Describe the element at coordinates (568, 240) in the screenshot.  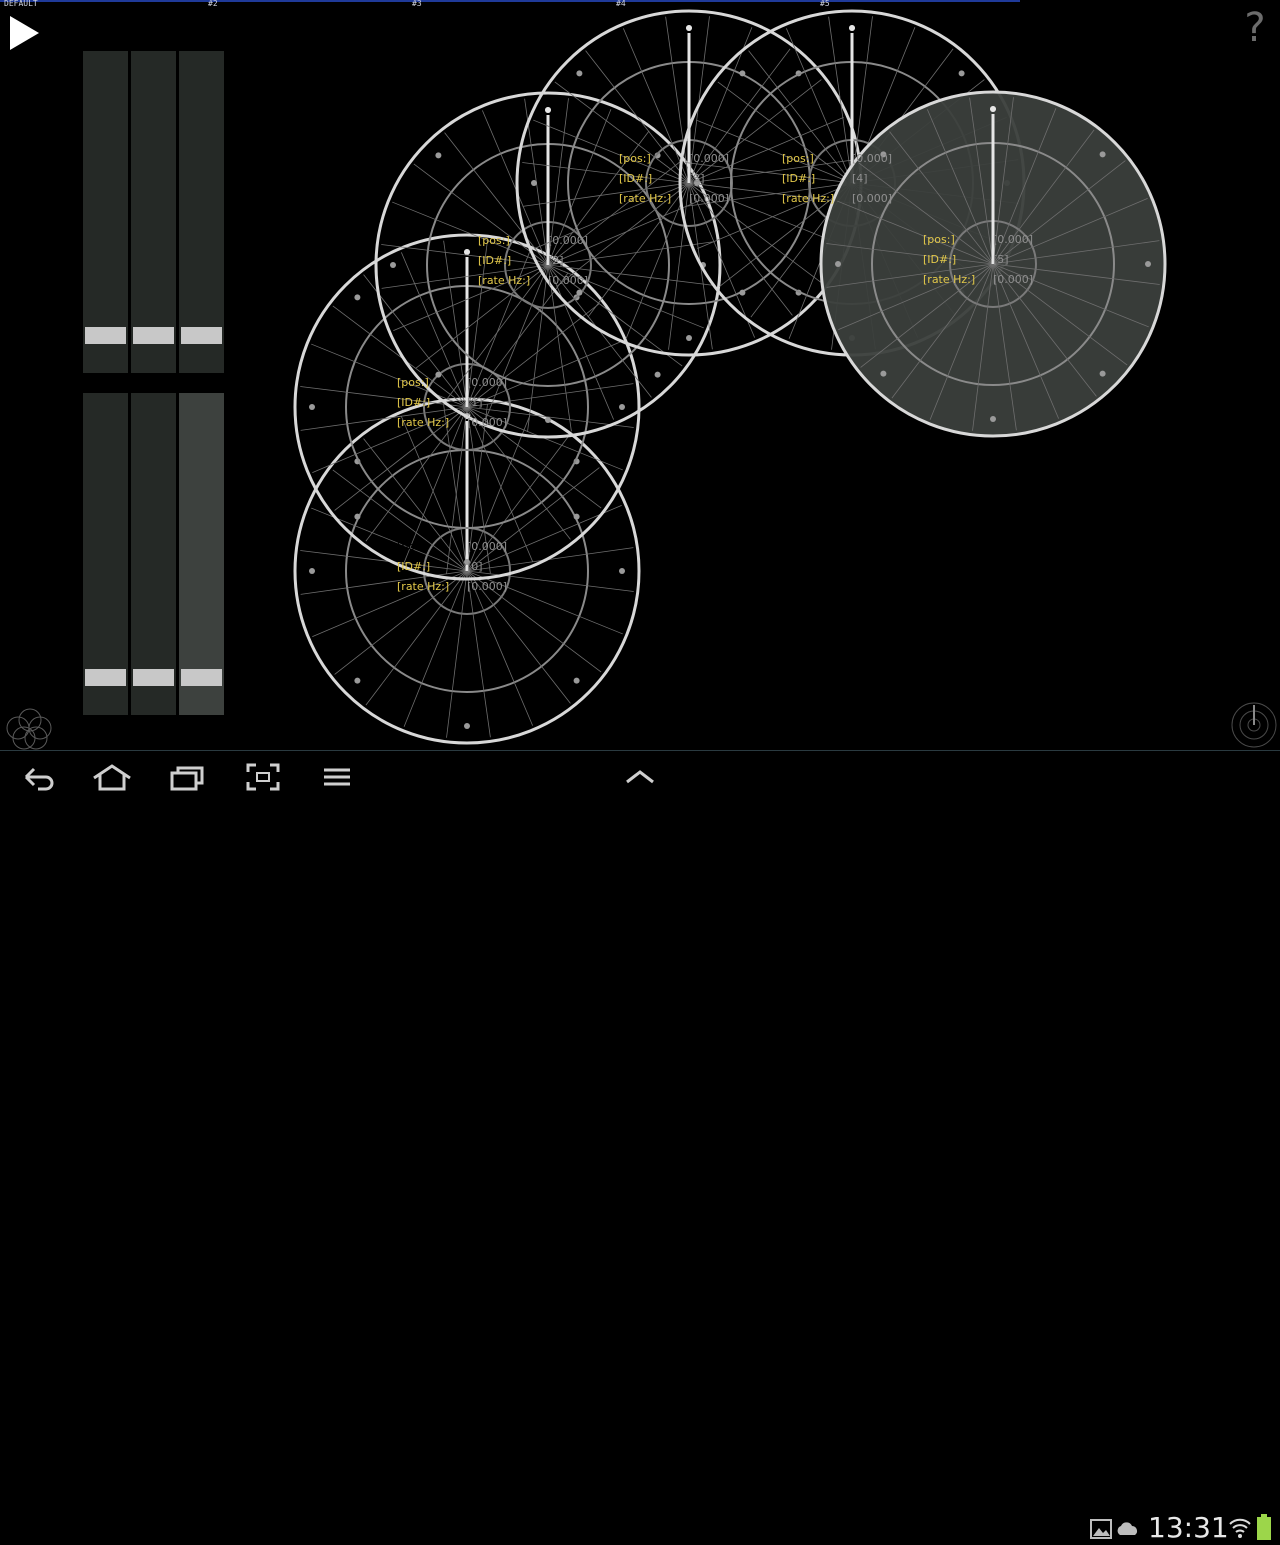
I see `wheel-2-pos-value: [0.000]` at that location.